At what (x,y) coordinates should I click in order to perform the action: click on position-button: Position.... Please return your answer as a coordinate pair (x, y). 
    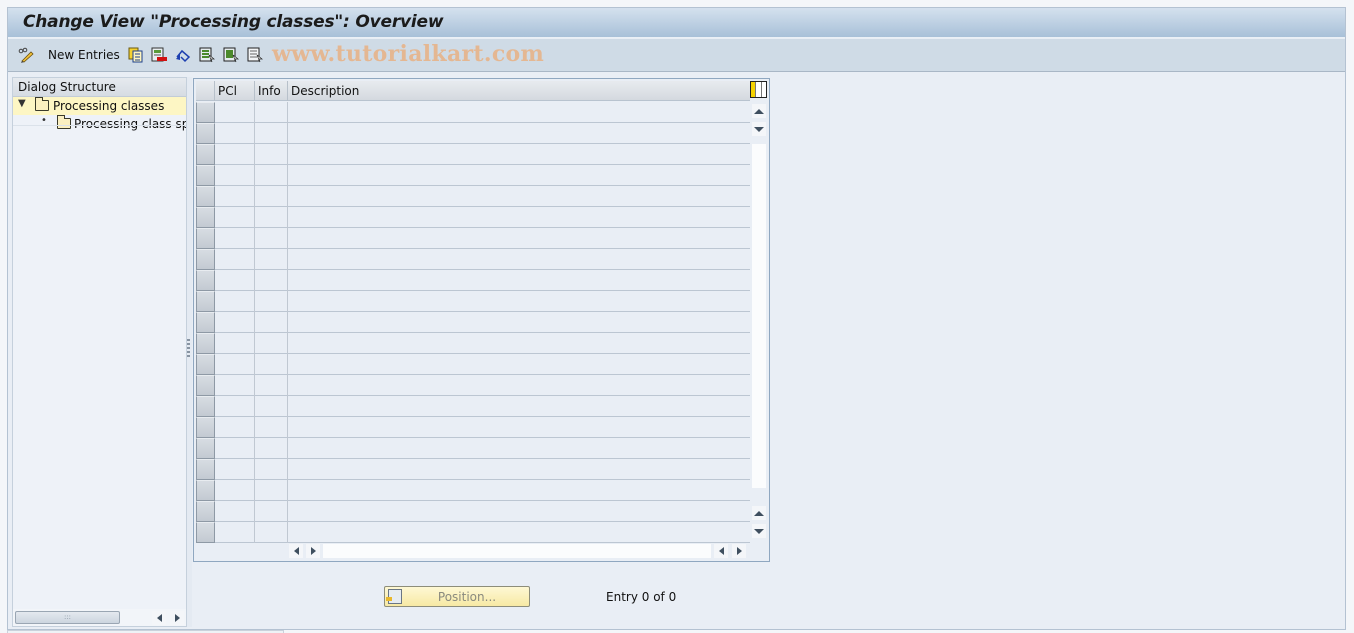
    Looking at the image, I should click on (457, 596).